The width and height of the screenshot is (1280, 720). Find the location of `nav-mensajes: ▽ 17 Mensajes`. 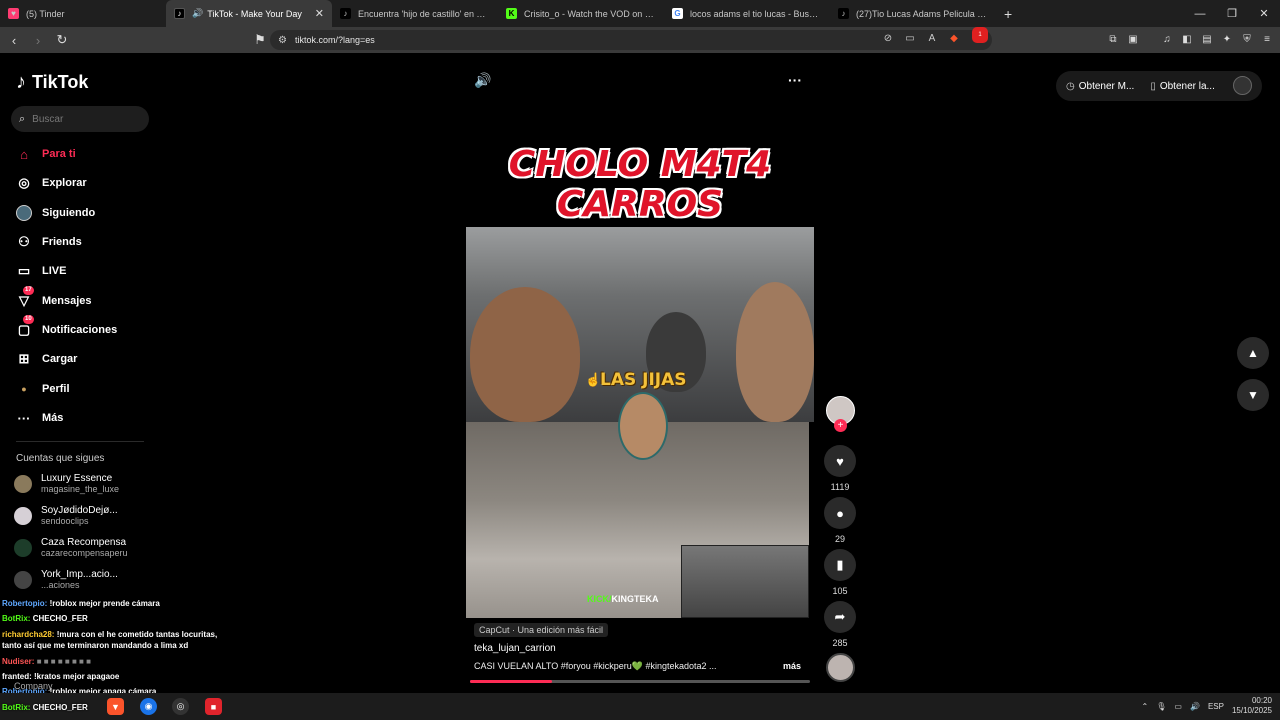

nav-mensajes: ▽ 17 Mensajes is located at coordinates (54, 298).